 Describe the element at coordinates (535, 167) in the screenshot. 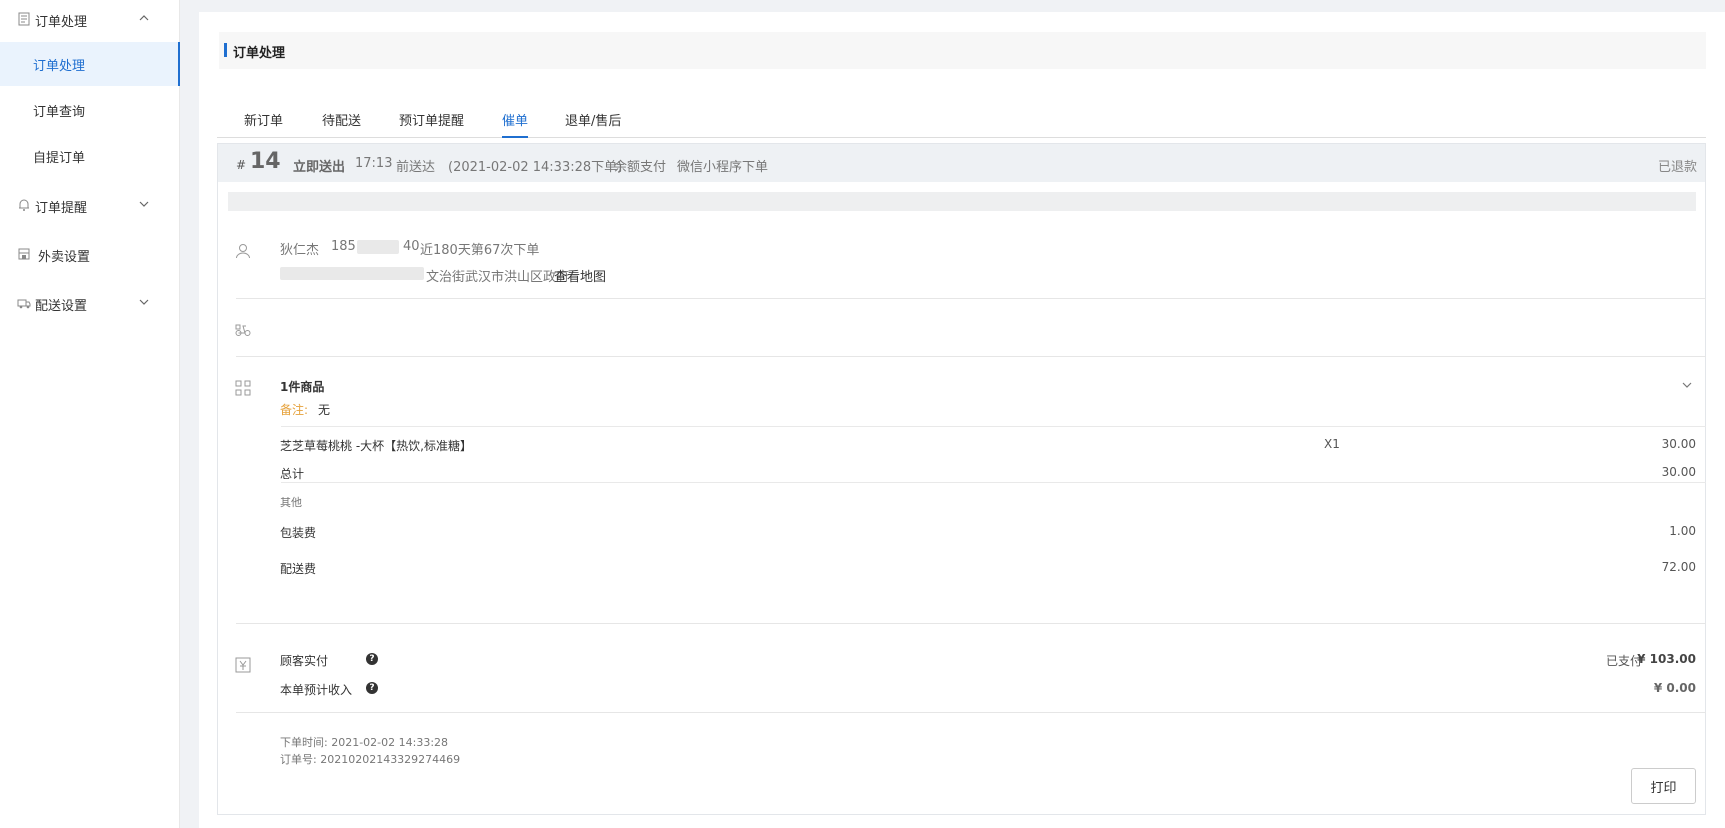

I see `order-created-time: (2021-02-02 14:33:28下单)` at that location.